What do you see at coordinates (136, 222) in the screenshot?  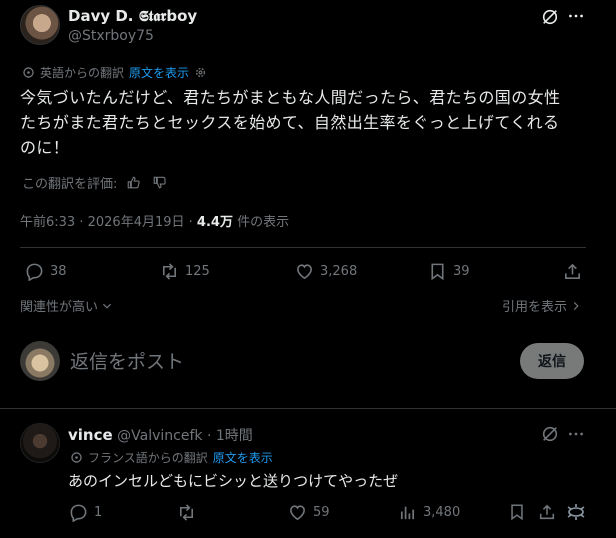 I see `post-date: 2026年4月19日` at bounding box center [136, 222].